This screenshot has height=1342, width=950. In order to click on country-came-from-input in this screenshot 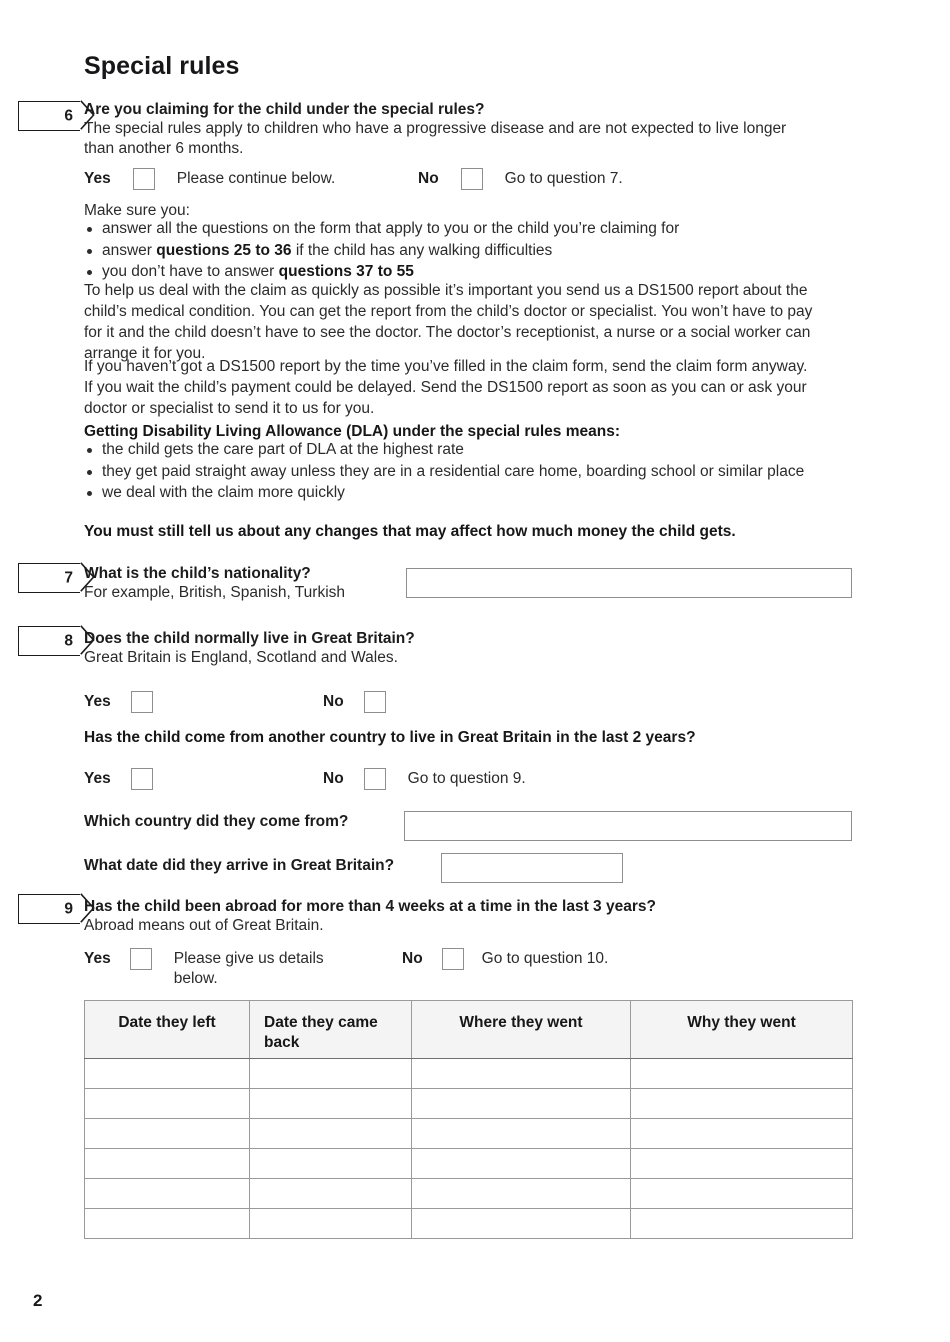, I will do `click(628, 826)`.